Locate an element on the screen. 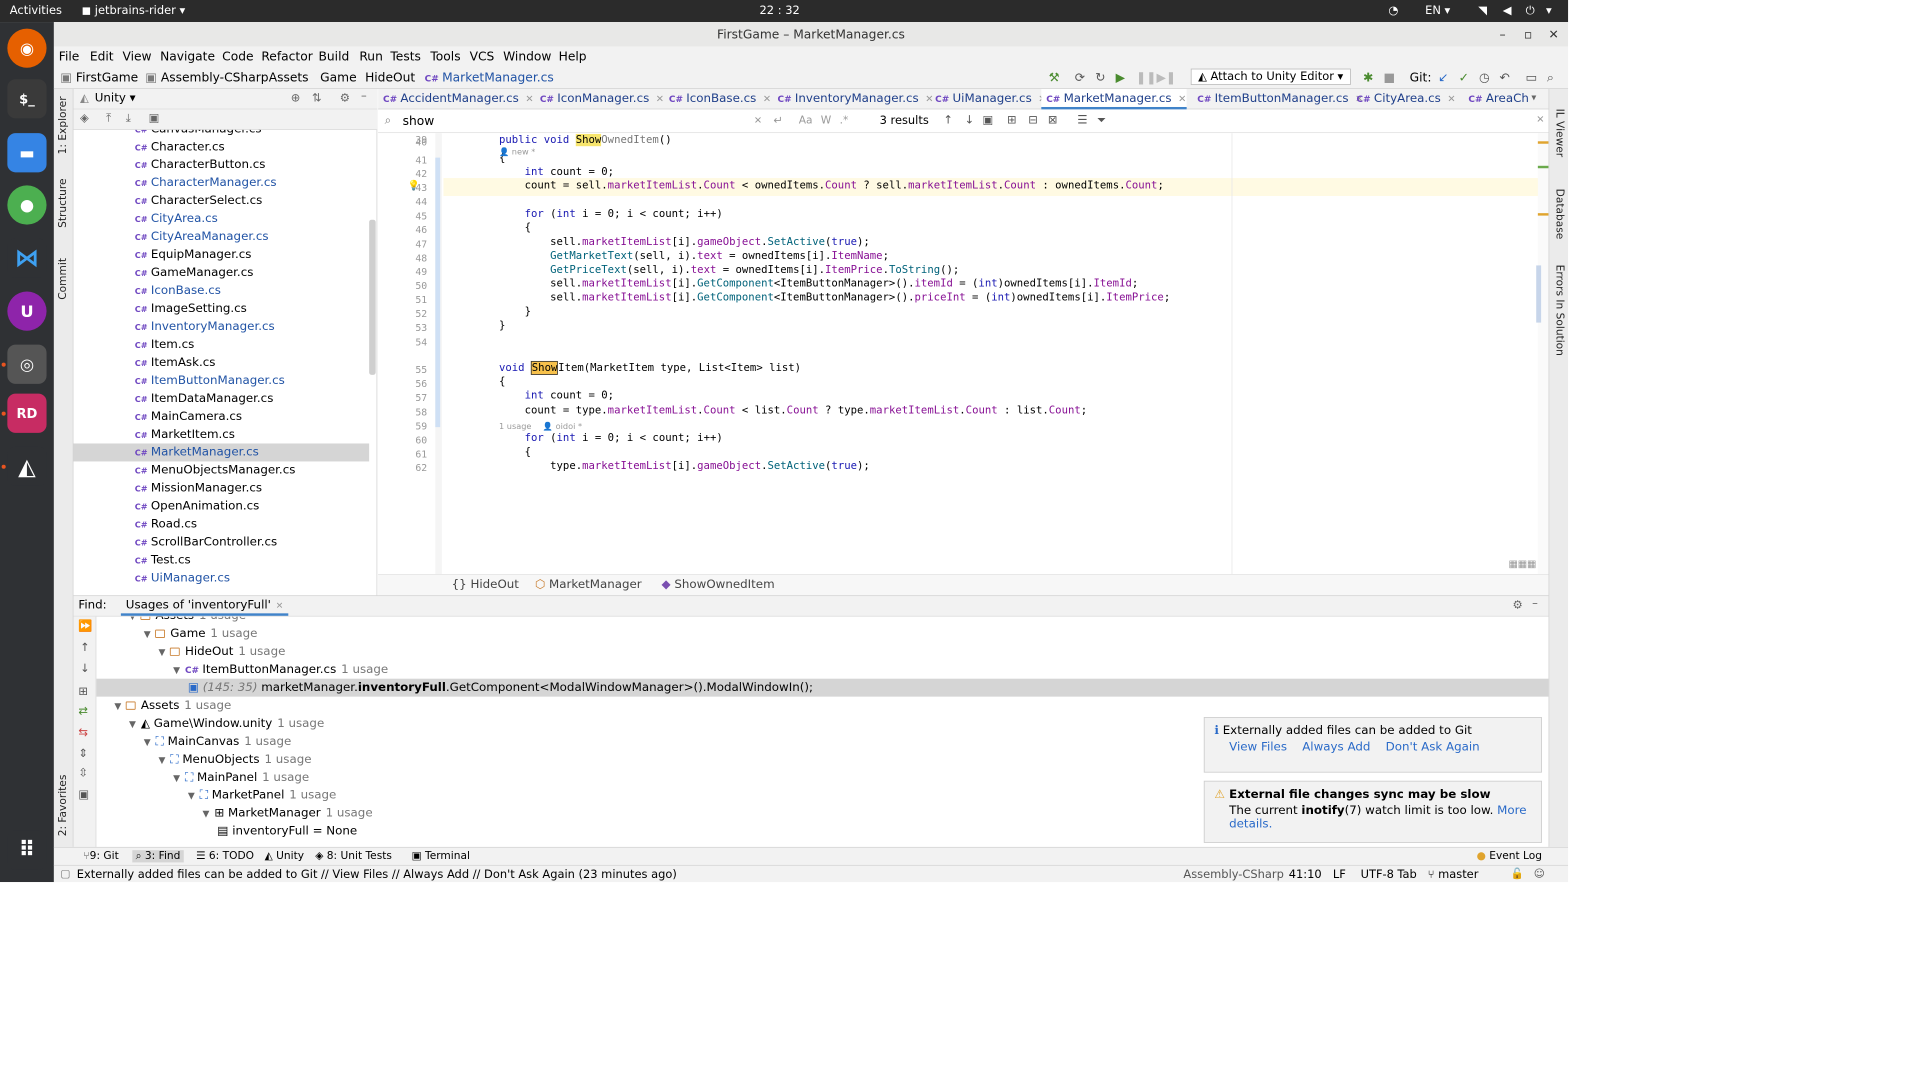  status-encoding: UTF-8 is located at coordinates (1377, 874).